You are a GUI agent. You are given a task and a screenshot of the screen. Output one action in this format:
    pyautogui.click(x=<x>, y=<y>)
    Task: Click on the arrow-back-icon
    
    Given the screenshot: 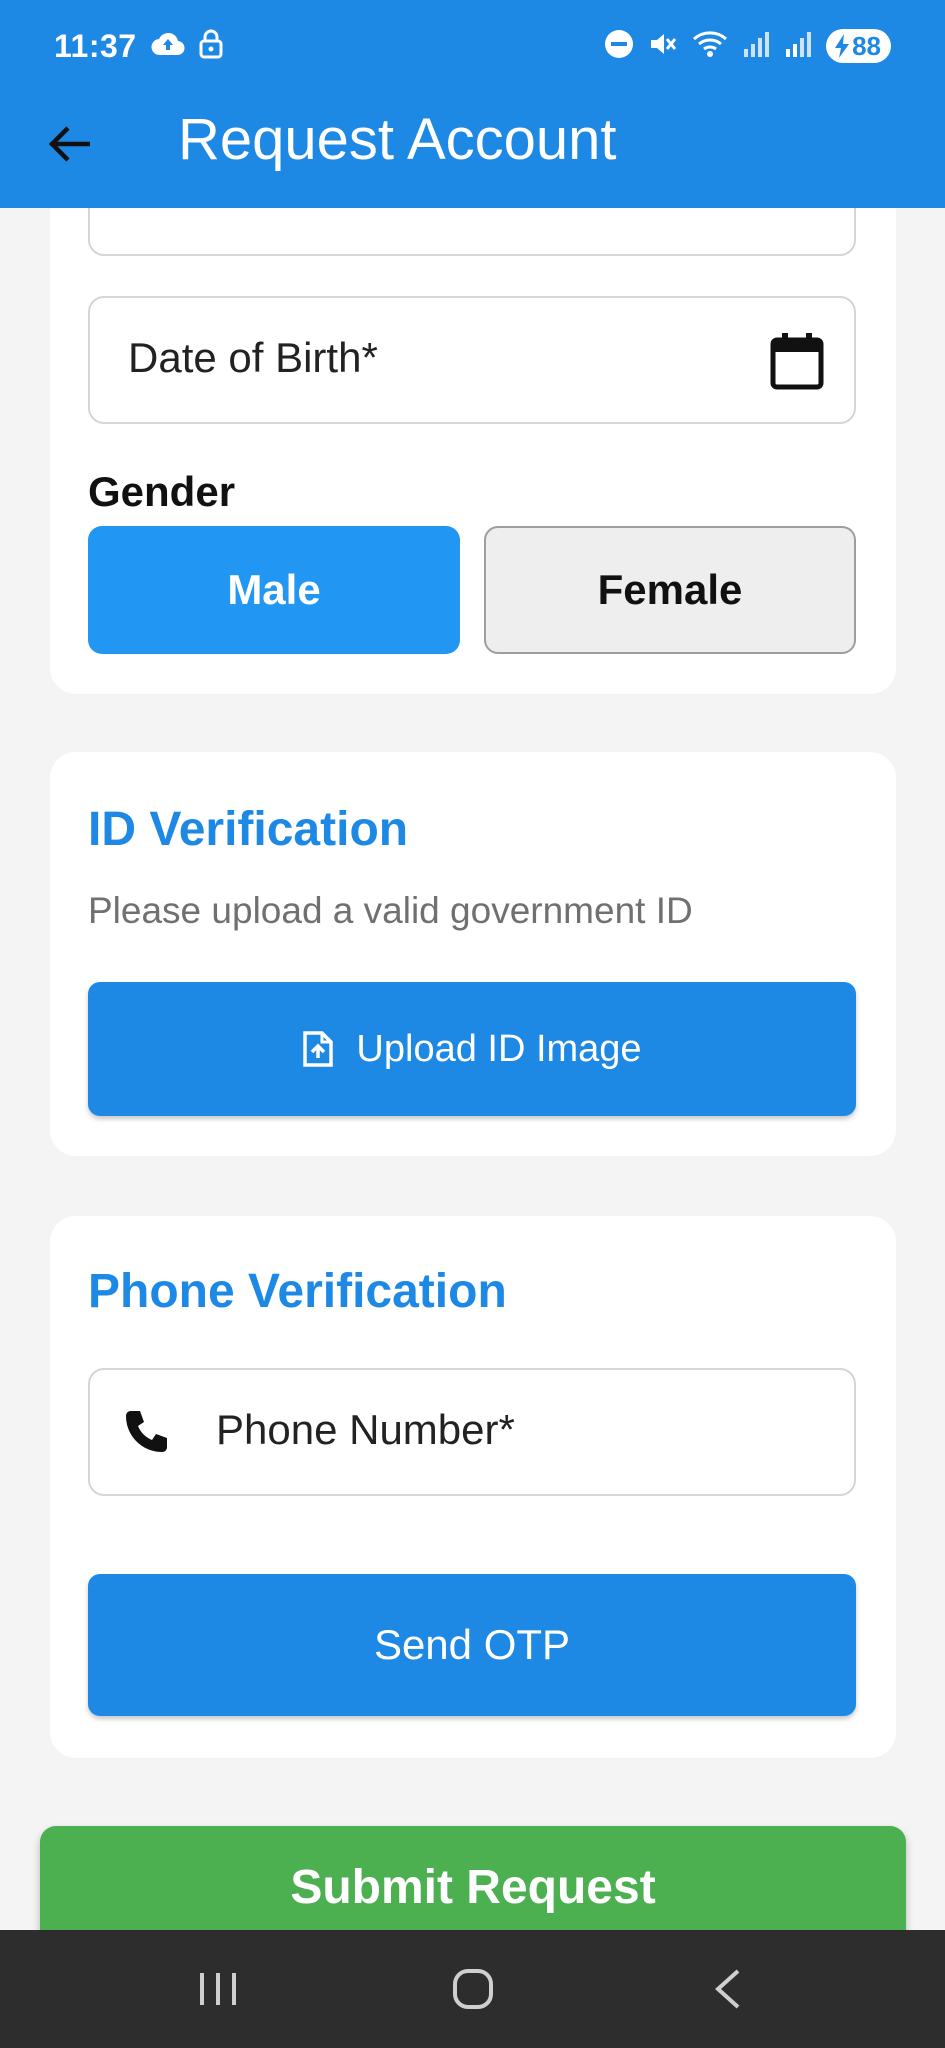 What is the action you would take?
    pyautogui.click(x=69, y=144)
    